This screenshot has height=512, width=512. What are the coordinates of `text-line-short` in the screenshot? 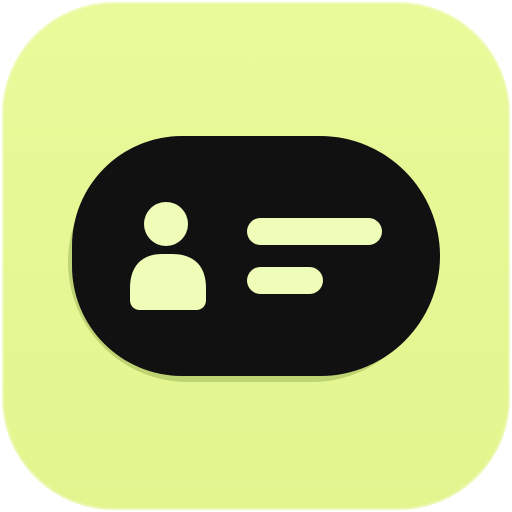 It's located at (285, 280).